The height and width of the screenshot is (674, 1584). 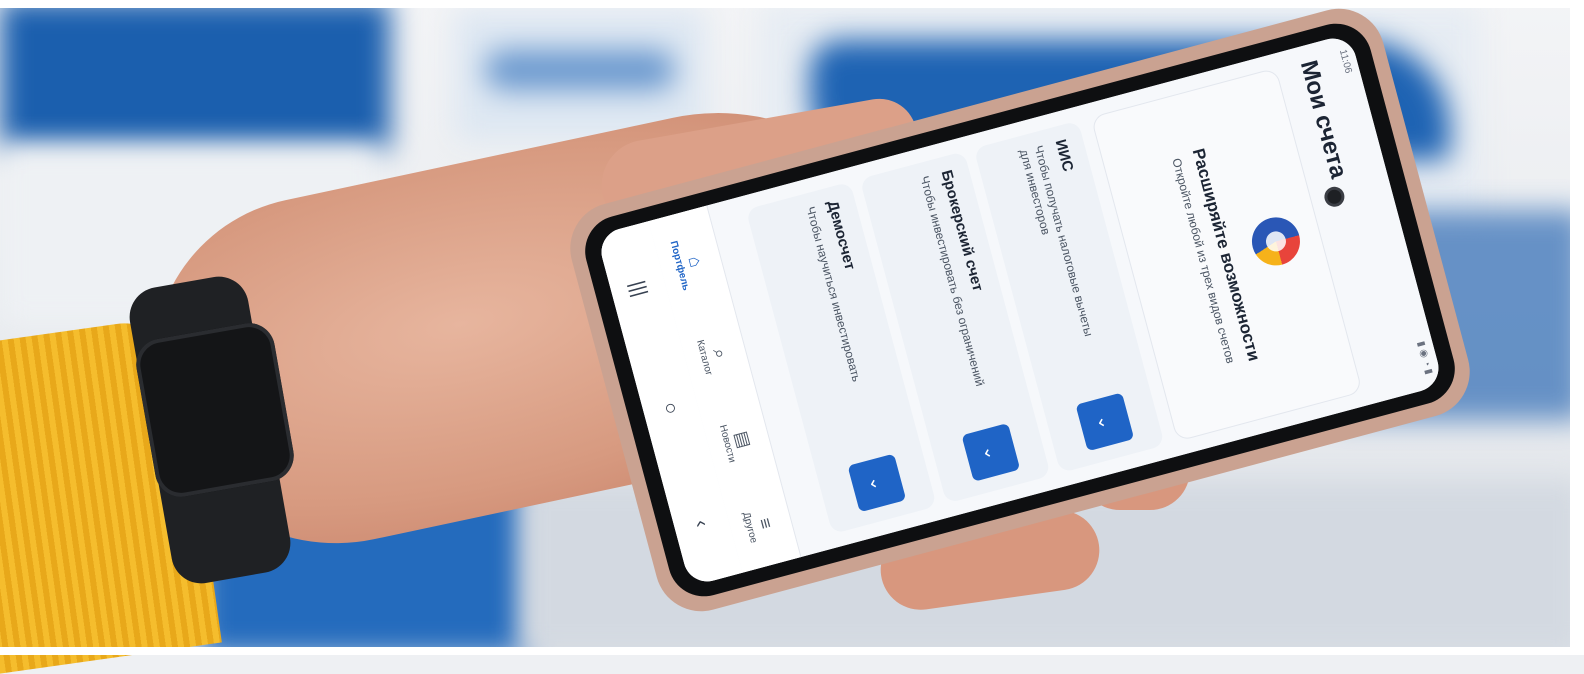 I want to click on tab-portfolio: ⌂ Портфель, so click(x=690, y=263).